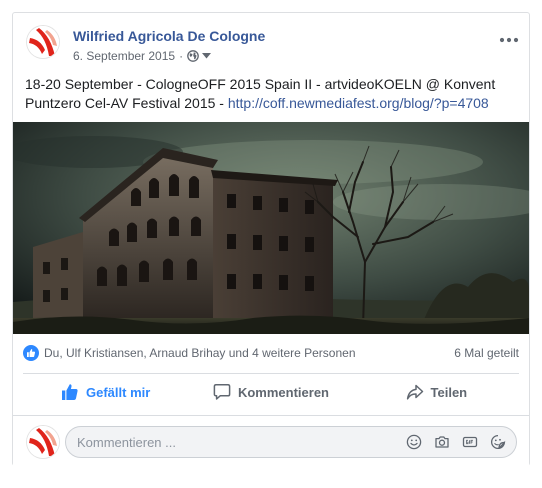 Image resolution: width=542 pixels, height=488 pixels. I want to click on share-count: 6 Mal geteilt, so click(486, 353).